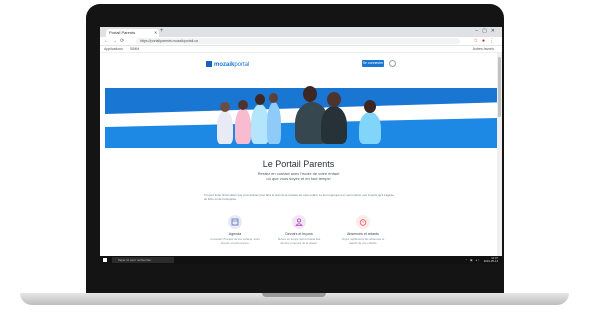 This screenshot has height=317, width=589. I want to click on feature-title: Agenda, so click(235, 234).